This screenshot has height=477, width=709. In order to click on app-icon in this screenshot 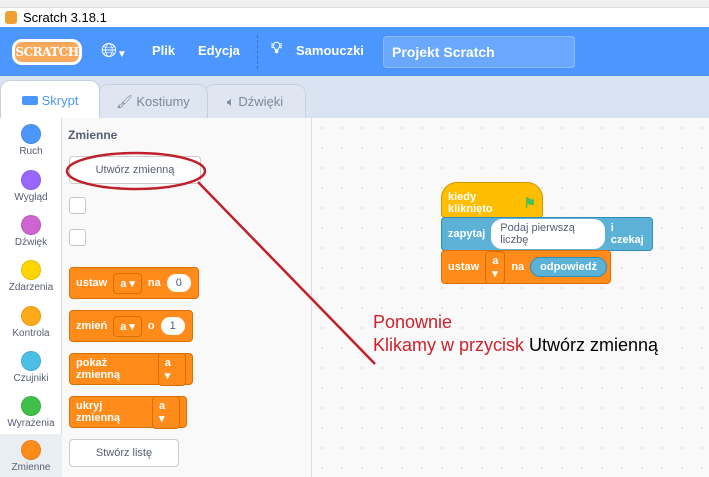, I will do `click(11, 17)`.